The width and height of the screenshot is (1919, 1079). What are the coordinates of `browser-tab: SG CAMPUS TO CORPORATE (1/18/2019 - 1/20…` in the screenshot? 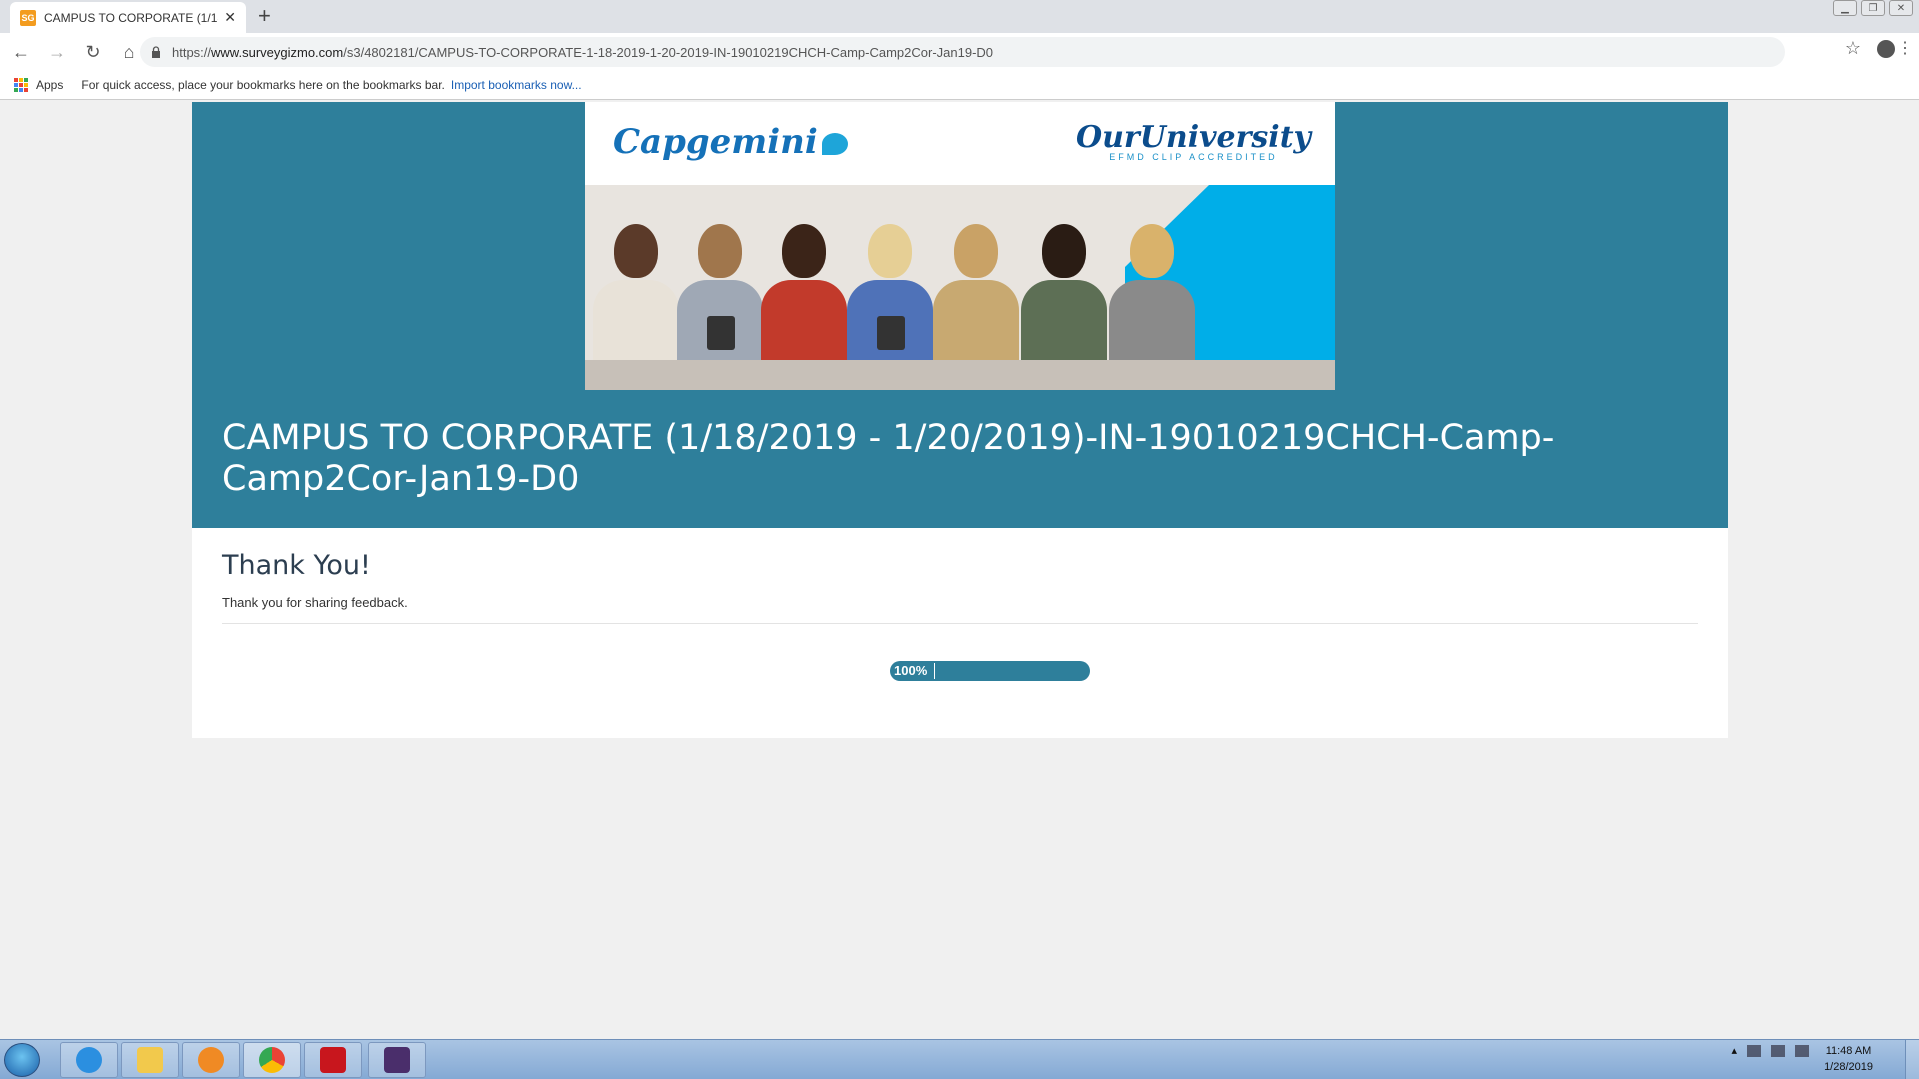 It's located at (128, 17).